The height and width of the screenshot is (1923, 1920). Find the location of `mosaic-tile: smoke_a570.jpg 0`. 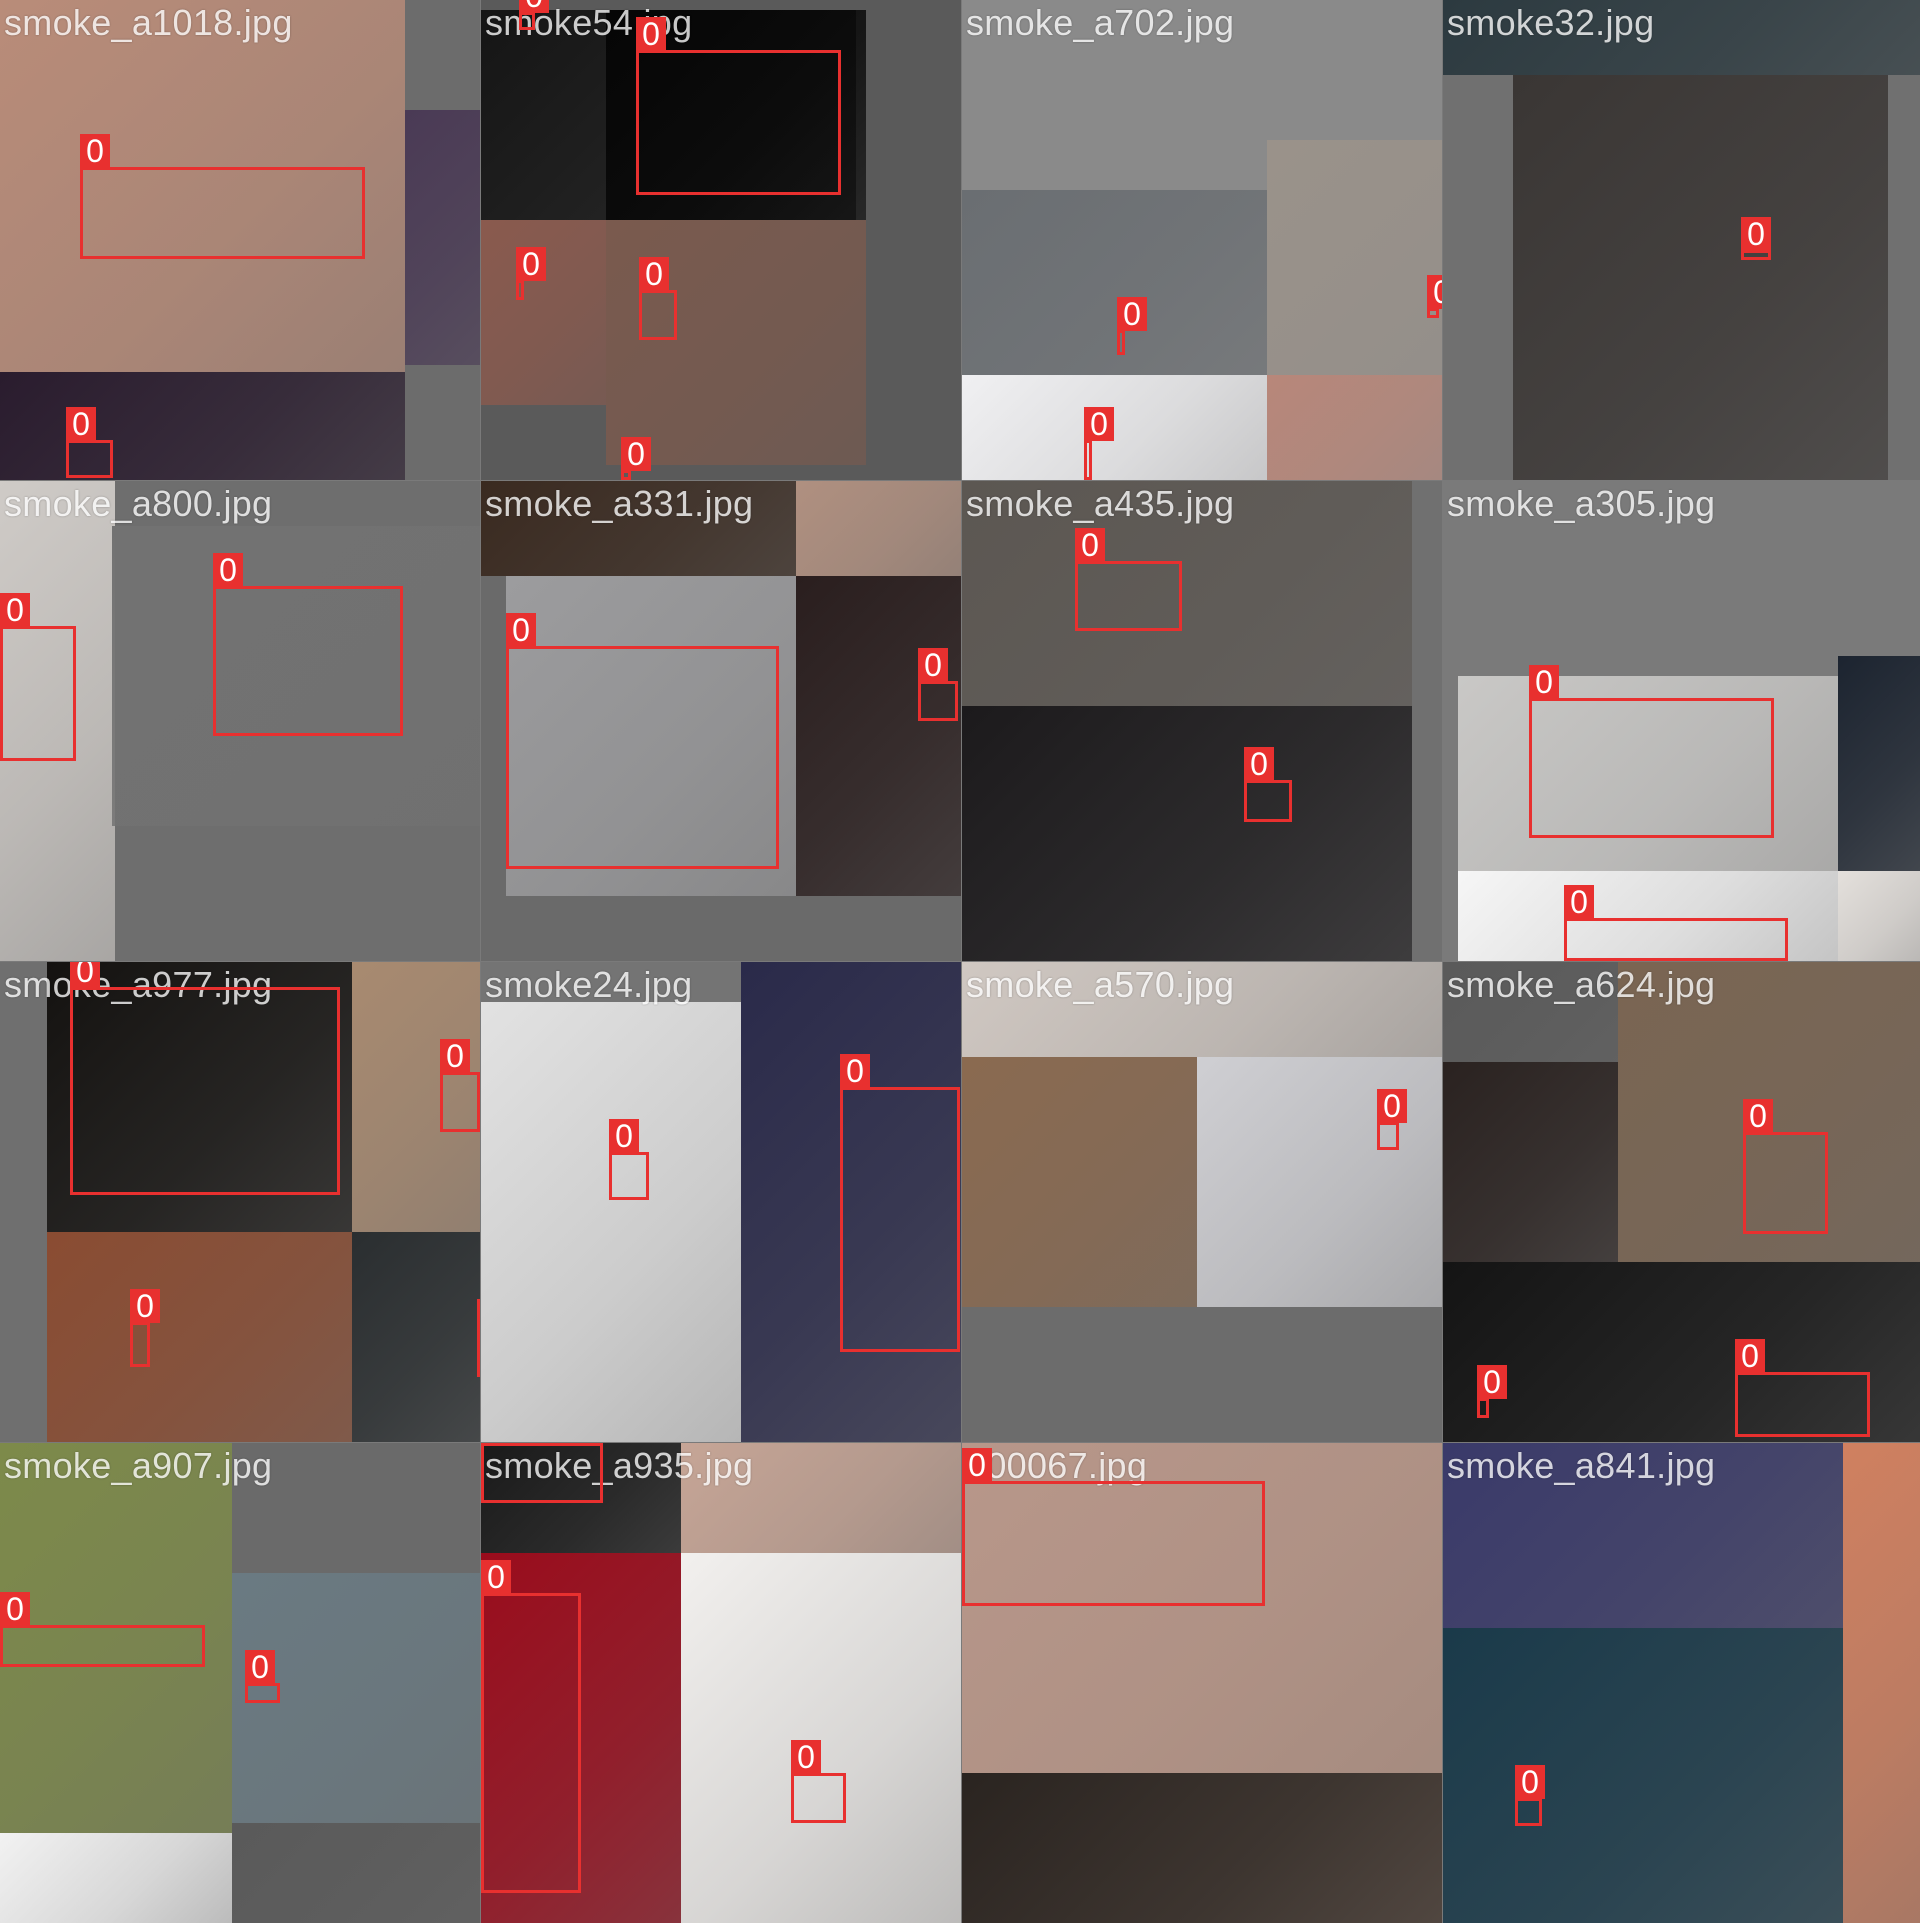

mosaic-tile: smoke_a570.jpg 0 is located at coordinates (1202, 1202).